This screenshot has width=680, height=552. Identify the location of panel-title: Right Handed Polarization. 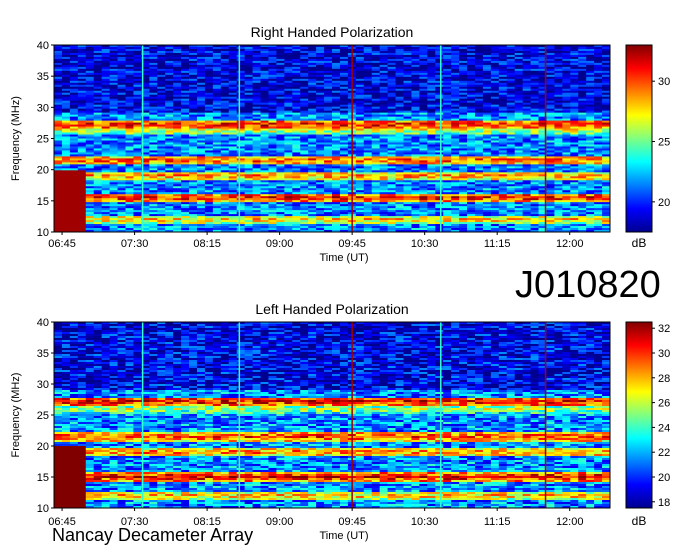
(332, 32).